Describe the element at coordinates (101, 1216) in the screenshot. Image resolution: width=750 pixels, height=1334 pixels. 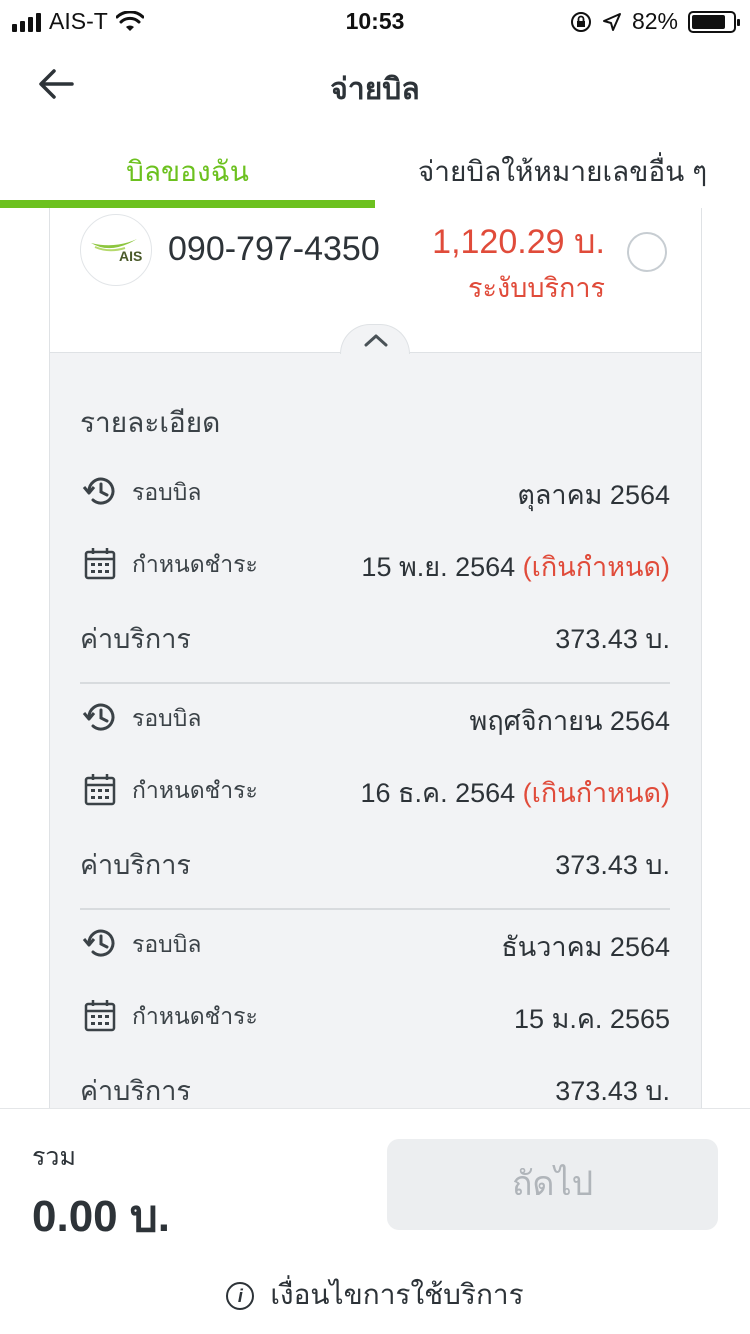
I see `total-amount: 0.00 บ.` at that location.